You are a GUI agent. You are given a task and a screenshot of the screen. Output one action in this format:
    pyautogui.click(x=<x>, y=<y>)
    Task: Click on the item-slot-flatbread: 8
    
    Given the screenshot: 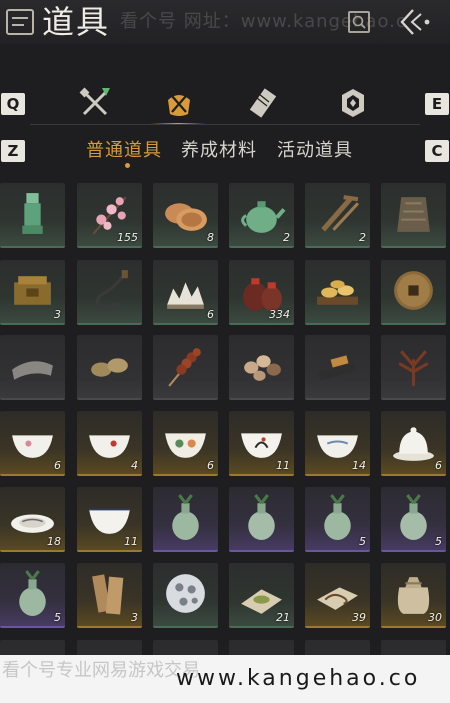 What is the action you would take?
    pyautogui.click(x=185, y=215)
    